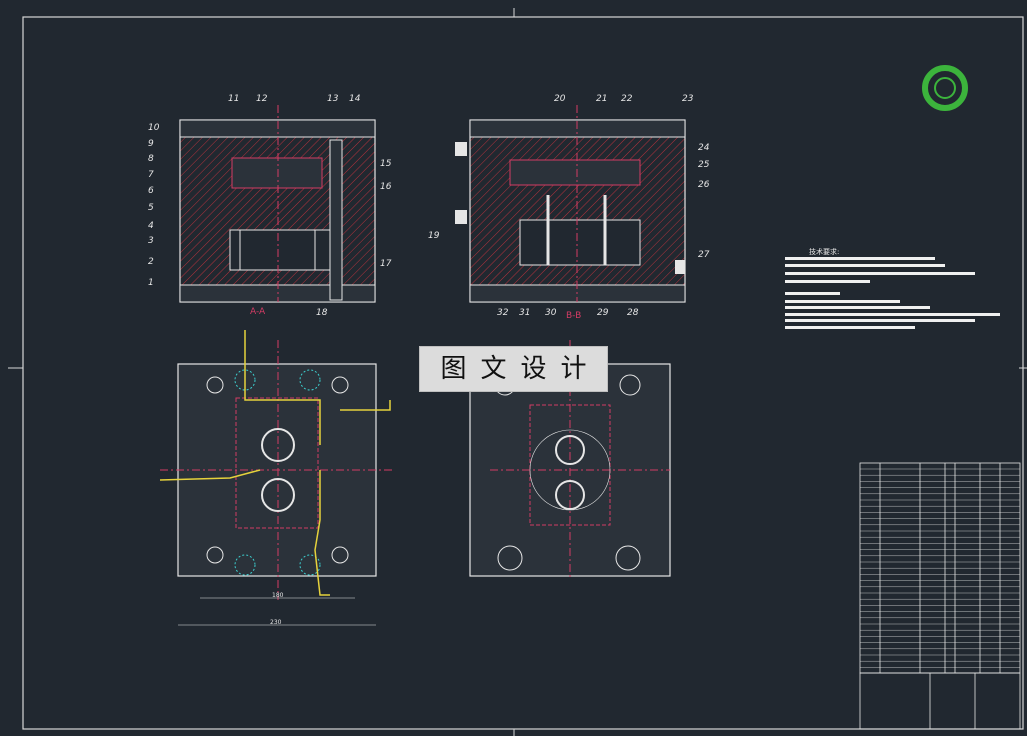 Image resolution: width=1027 pixels, height=736 pixels. What do you see at coordinates (151, 144) in the screenshot?
I see `left-part-number: 9` at bounding box center [151, 144].